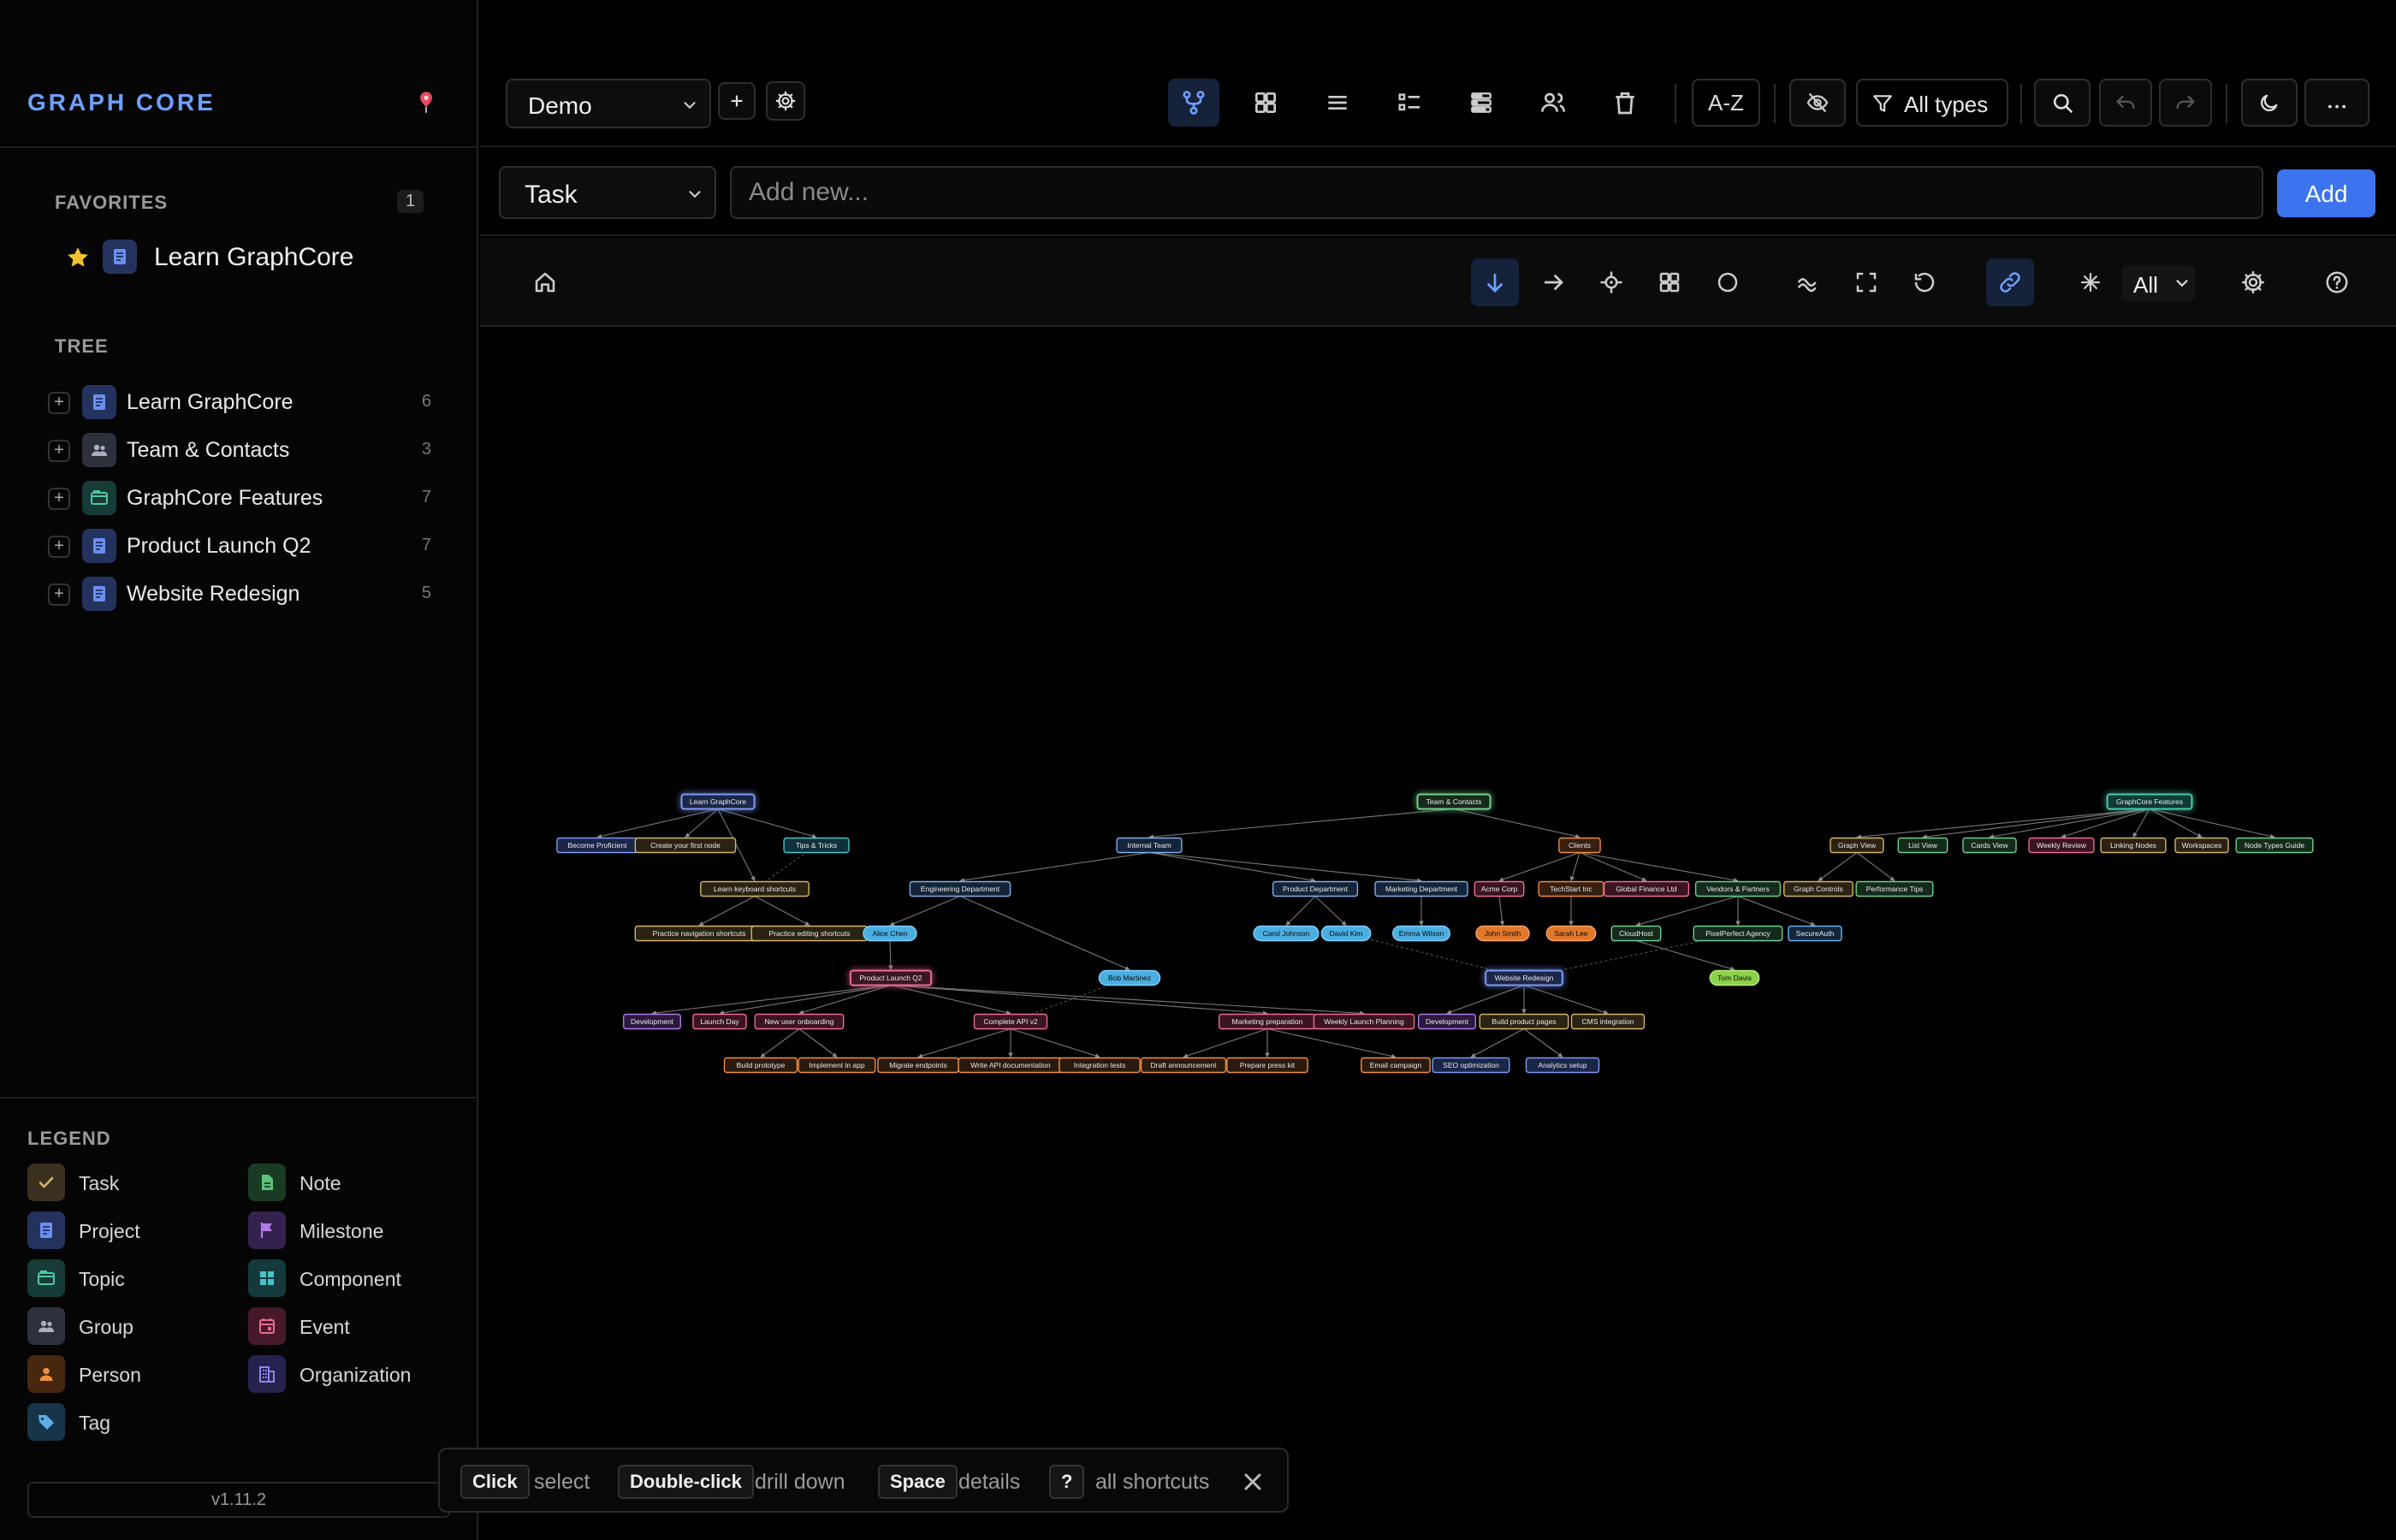  Describe the element at coordinates (2090, 282) in the screenshot. I see `focus-mode-button` at that location.